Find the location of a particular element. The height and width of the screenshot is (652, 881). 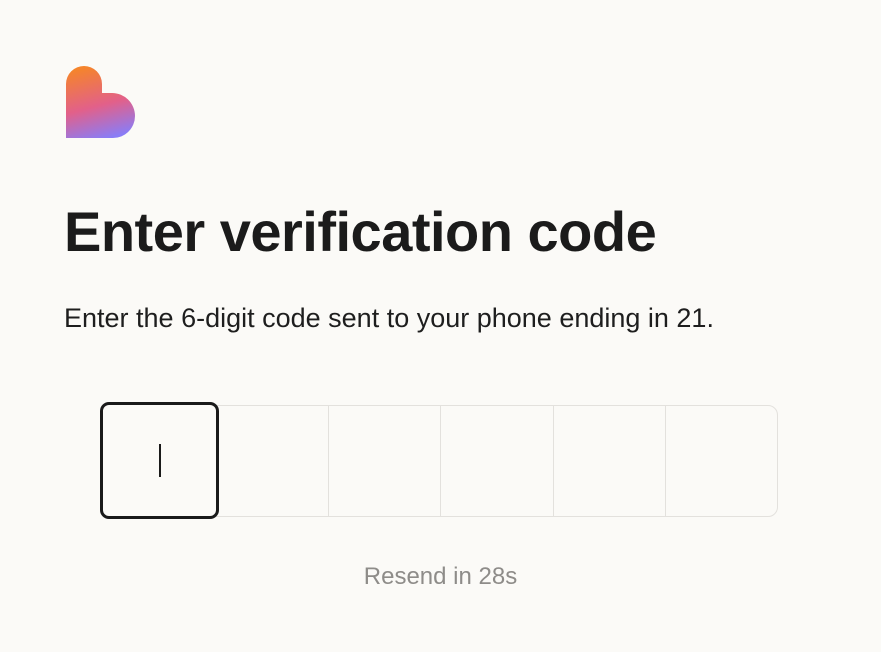

page-title: Enter verification code is located at coordinates (360, 231).